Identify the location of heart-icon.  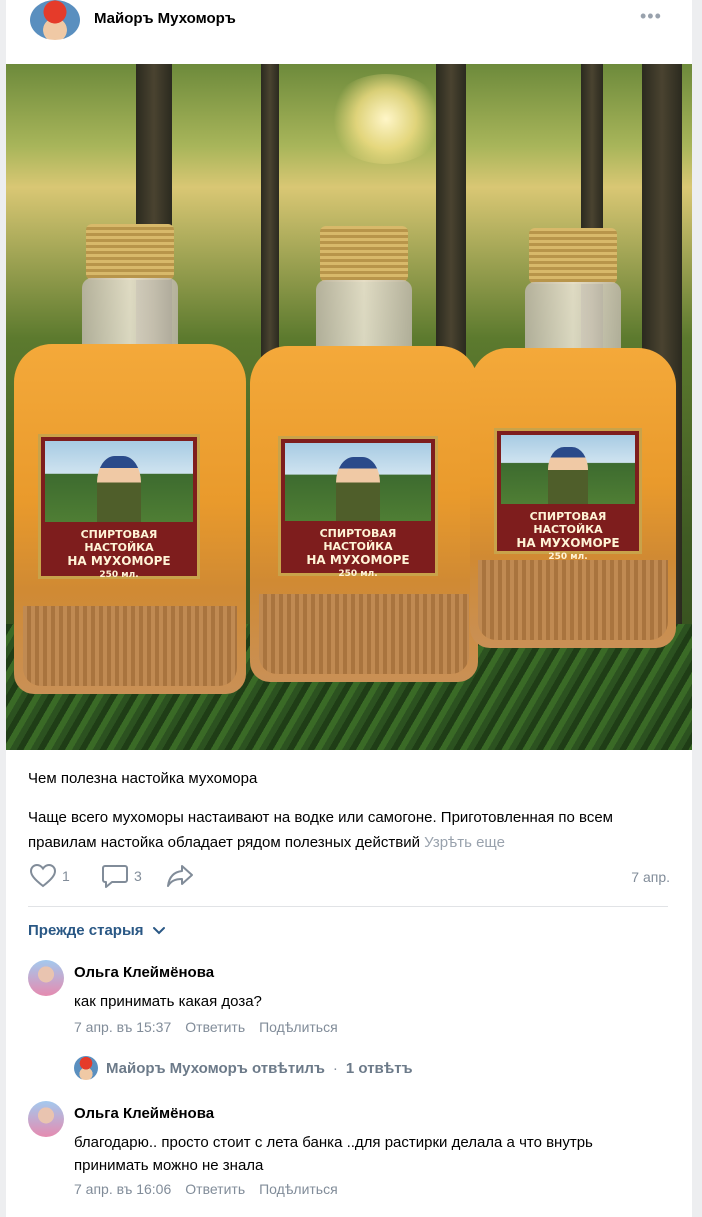
(43, 876).